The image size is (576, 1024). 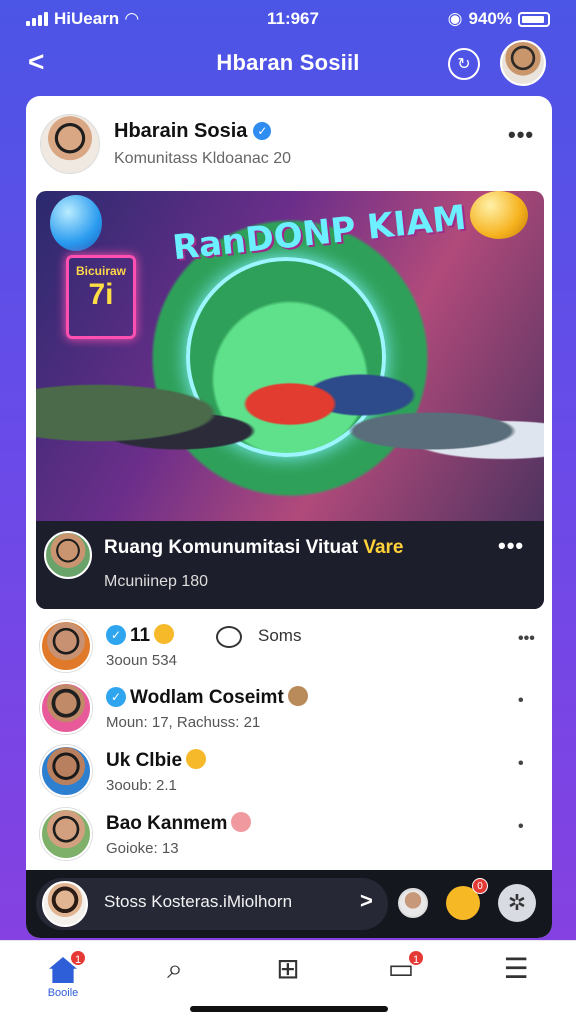 What do you see at coordinates (63, 993) in the screenshot?
I see `tab-home-label: Booile` at bounding box center [63, 993].